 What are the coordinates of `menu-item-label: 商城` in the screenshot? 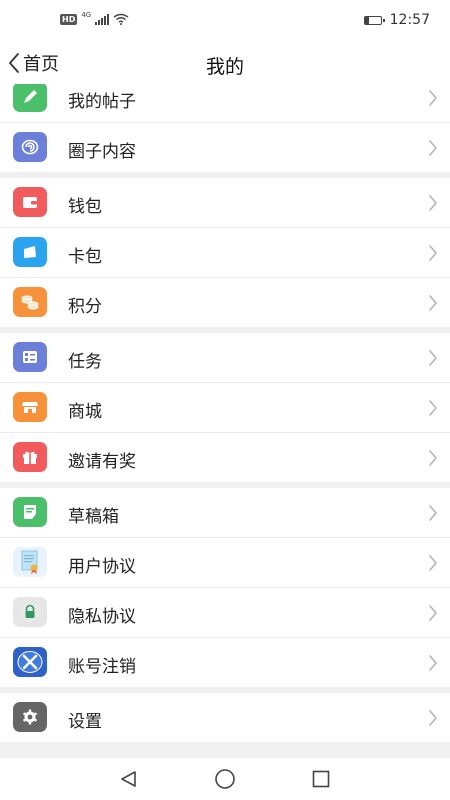 It's located at (85, 412).